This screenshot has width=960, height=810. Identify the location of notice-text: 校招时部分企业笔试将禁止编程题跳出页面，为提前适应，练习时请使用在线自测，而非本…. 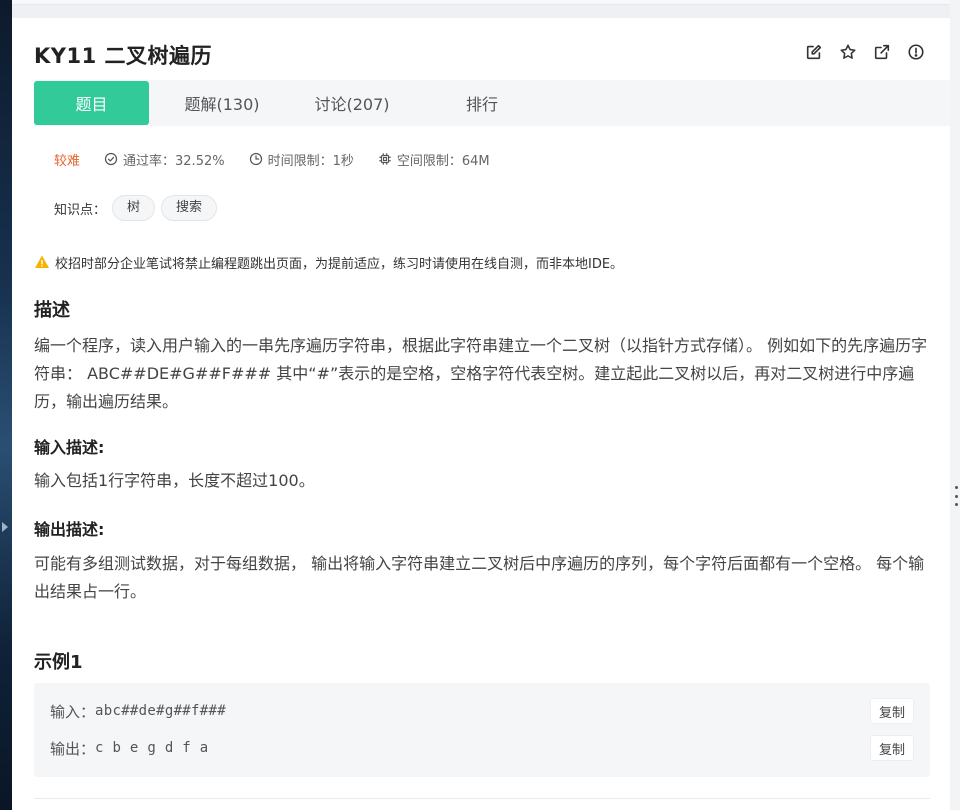
(339, 264).